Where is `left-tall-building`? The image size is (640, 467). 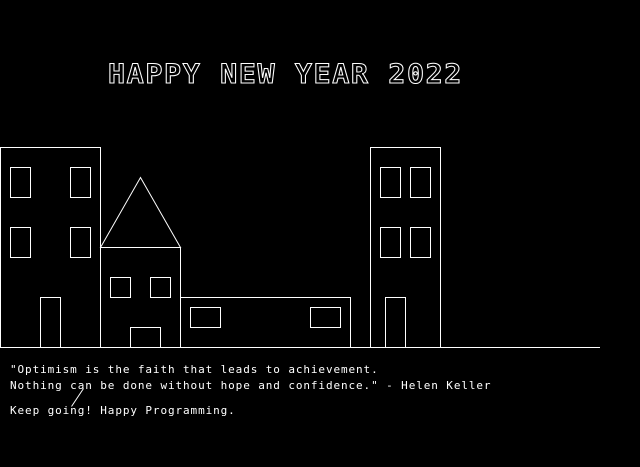 left-tall-building is located at coordinates (50, 247).